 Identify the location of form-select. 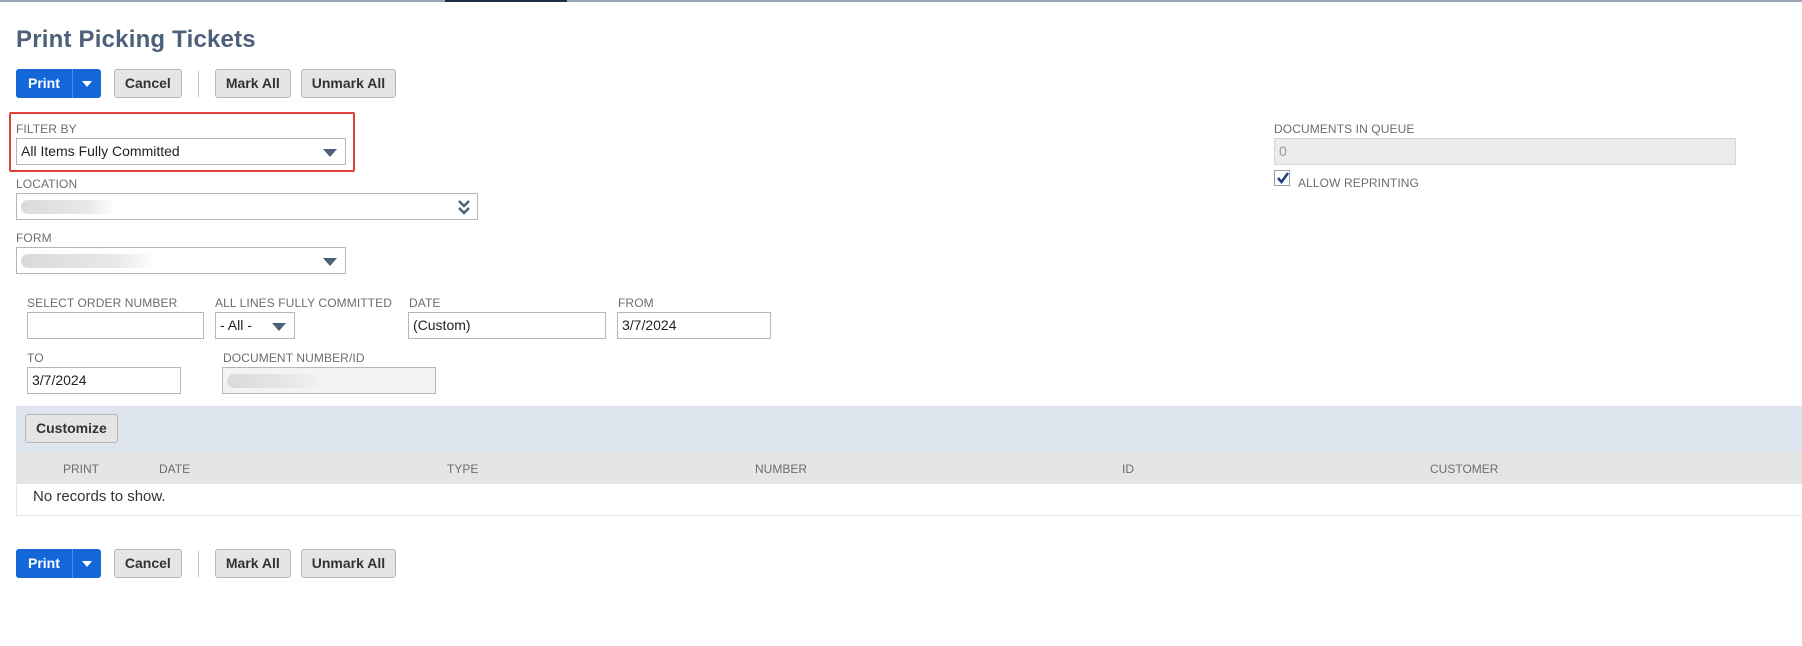
(181, 260).